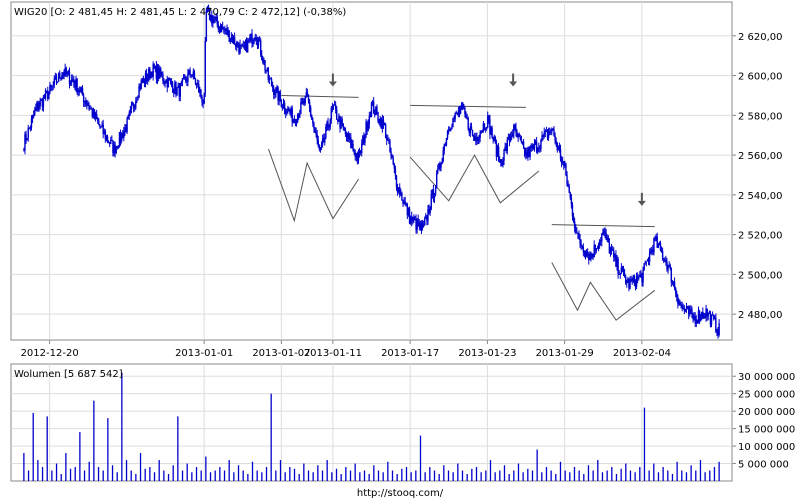 This screenshot has height=504, width=800. What do you see at coordinates (642, 353) in the screenshot?
I see `price-x-tick-label: 2013-02-04` at bounding box center [642, 353].